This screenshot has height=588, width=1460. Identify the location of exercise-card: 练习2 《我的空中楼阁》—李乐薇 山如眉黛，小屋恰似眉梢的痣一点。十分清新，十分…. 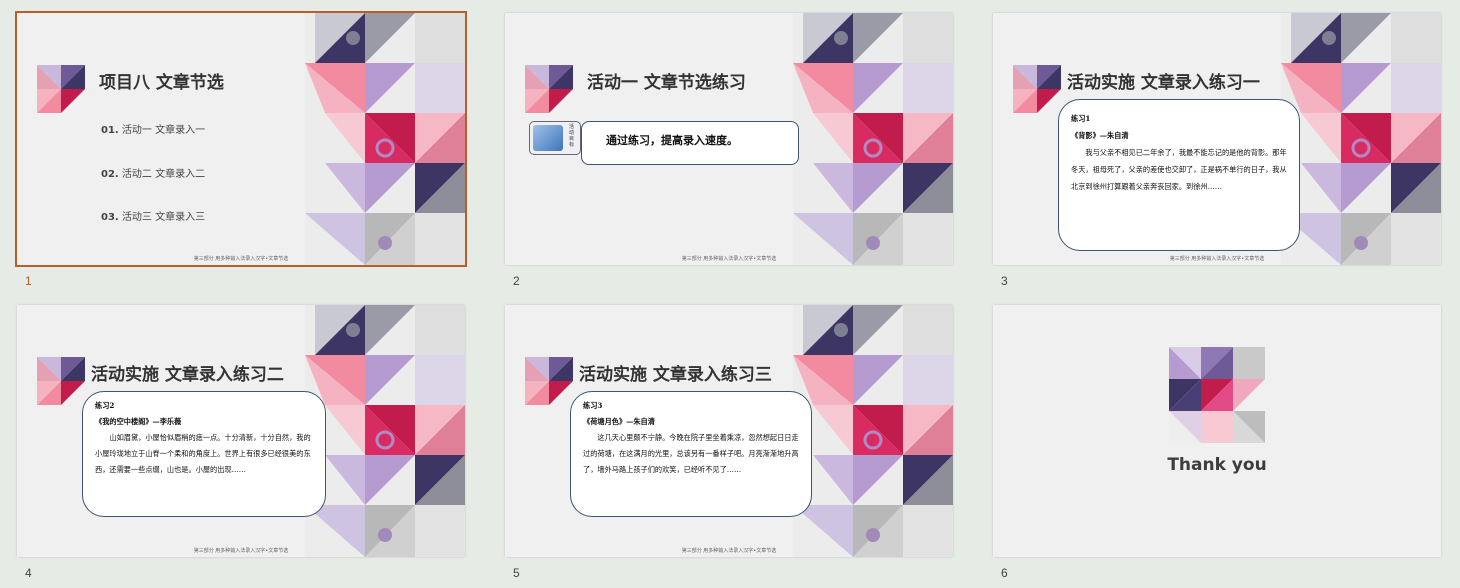
(204, 454).